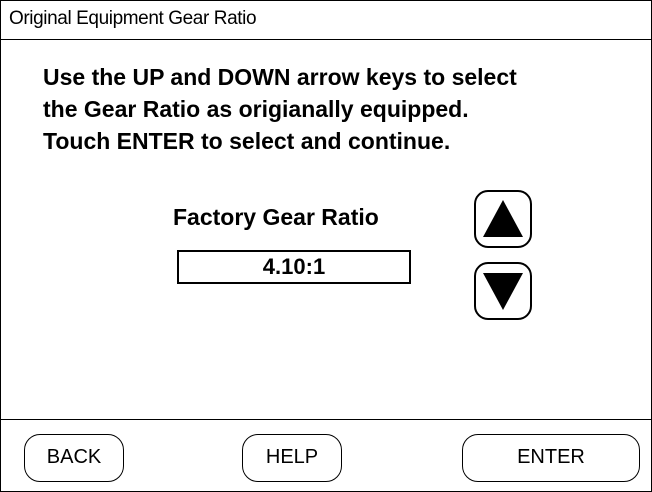 Image resolution: width=652 pixels, height=492 pixels. What do you see at coordinates (256, 109) in the screenshot?
I see `instruction-line: the Gear Ratio as origianally equipped.` at bounding box center [256, 109].